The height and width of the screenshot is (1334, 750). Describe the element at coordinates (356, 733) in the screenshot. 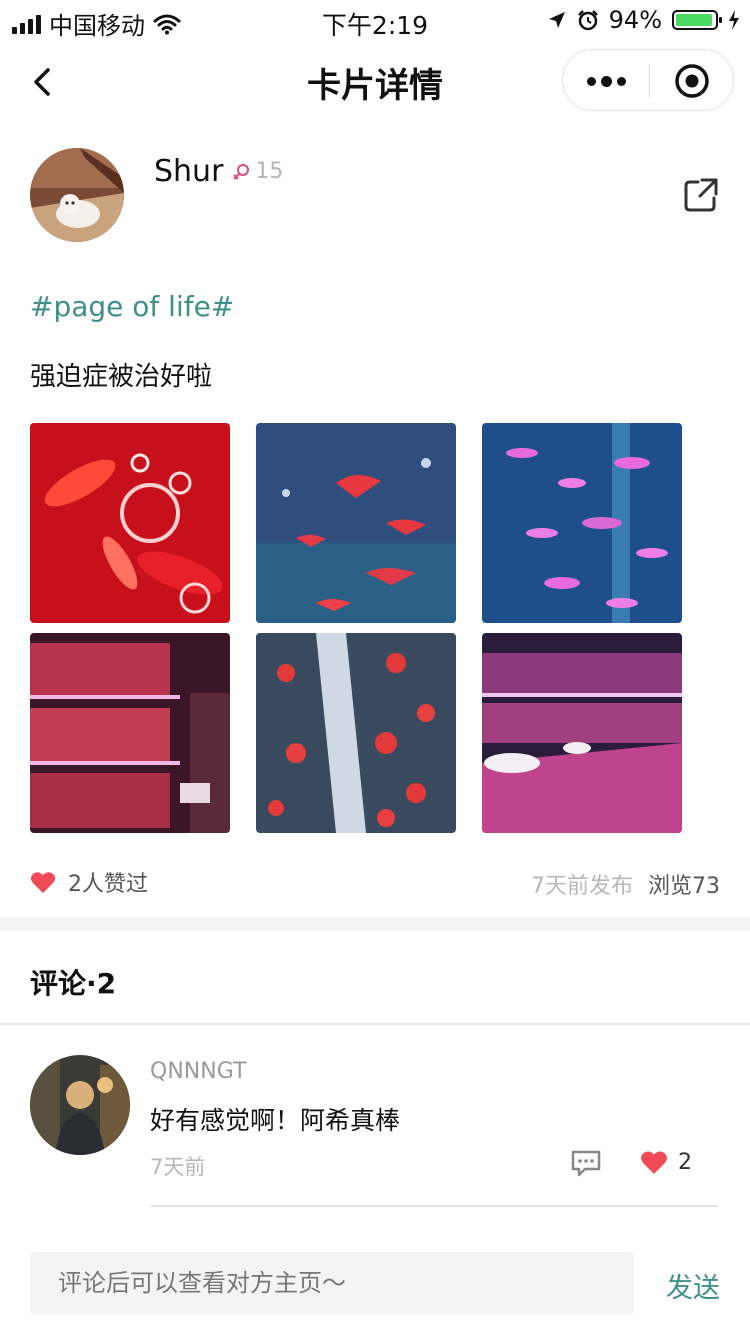

I see `photo-red-fish-bubble-stream` at that location.